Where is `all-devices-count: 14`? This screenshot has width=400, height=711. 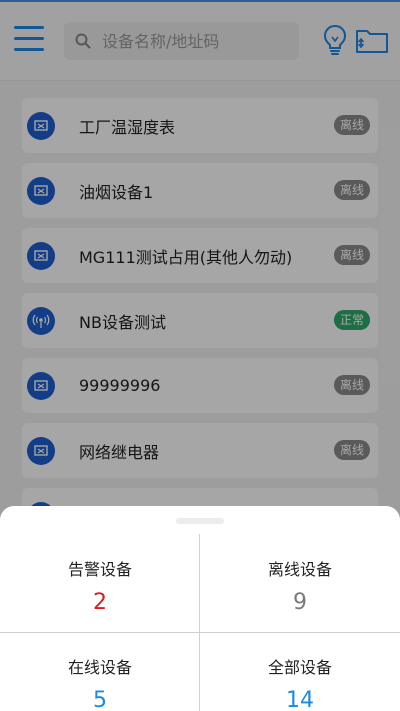
all-devices-count: 14 is located at coordinates (300, 699).